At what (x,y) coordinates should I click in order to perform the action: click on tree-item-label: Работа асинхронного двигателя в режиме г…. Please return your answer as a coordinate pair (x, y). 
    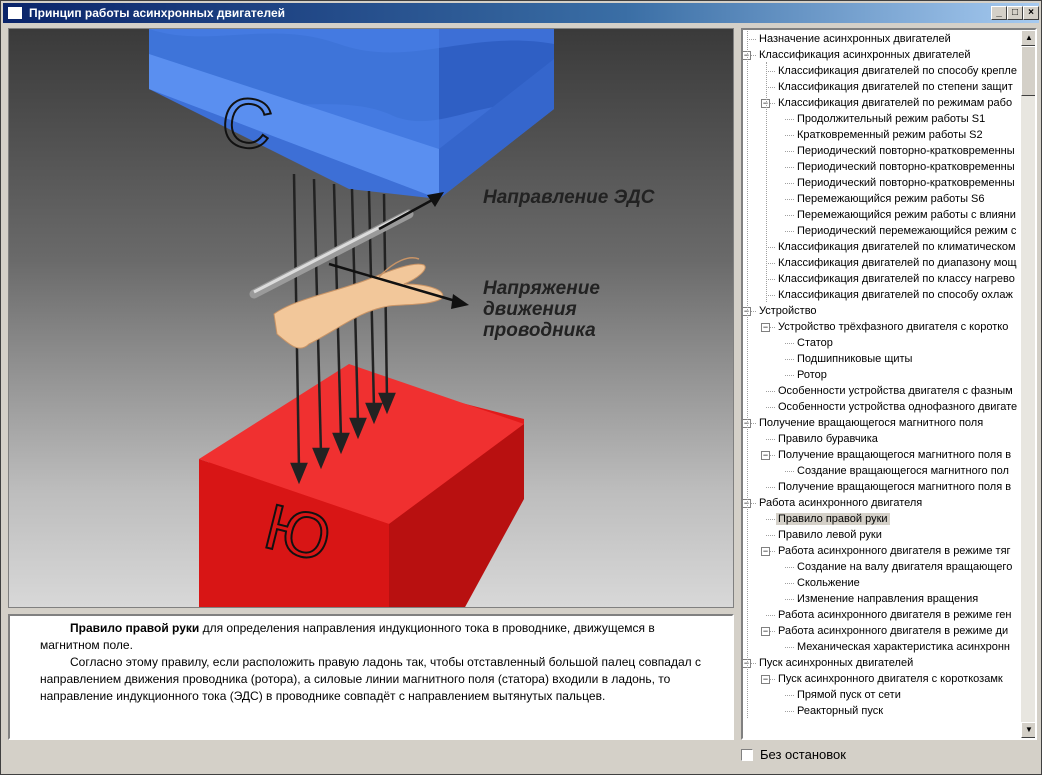
    Looking at the image, I should click on (895, 615).